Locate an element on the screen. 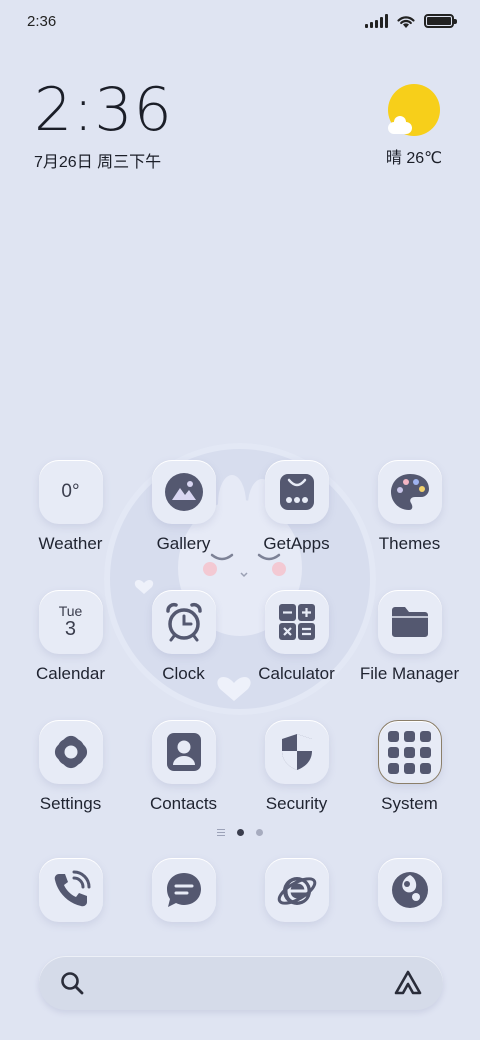  settings-icon is located at coordinates (70, 752).